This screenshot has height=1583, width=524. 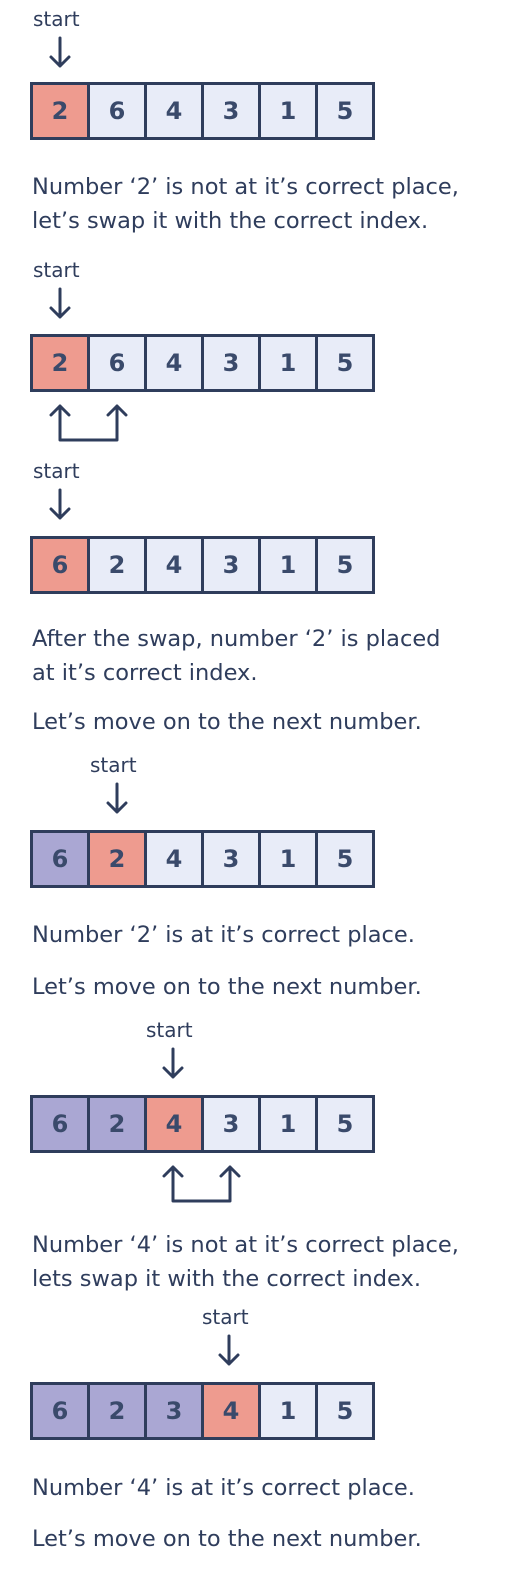 I want to click on array-step-1: 264315, so click(x=202, y=111).